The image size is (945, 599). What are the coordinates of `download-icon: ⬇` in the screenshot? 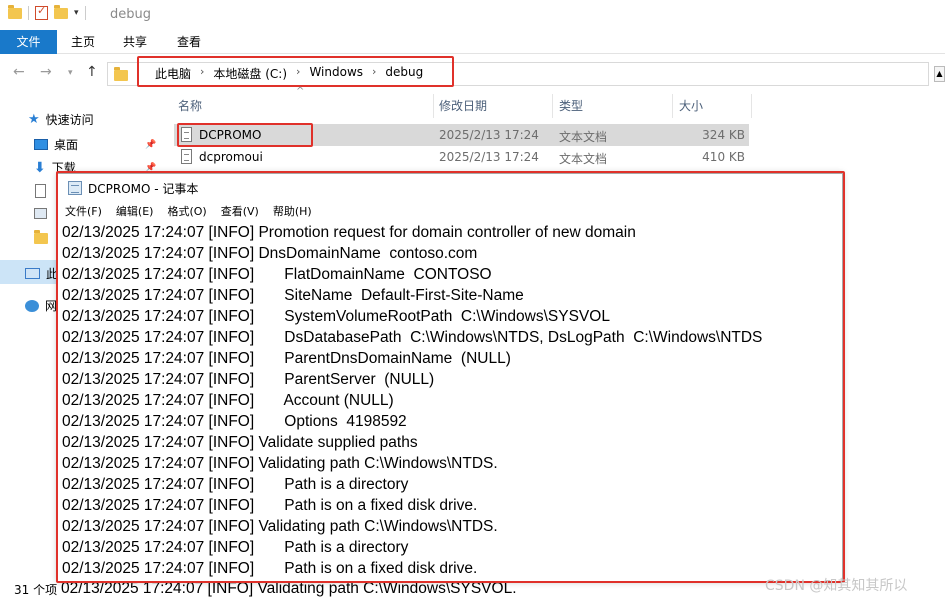 It's located at (40, 167).